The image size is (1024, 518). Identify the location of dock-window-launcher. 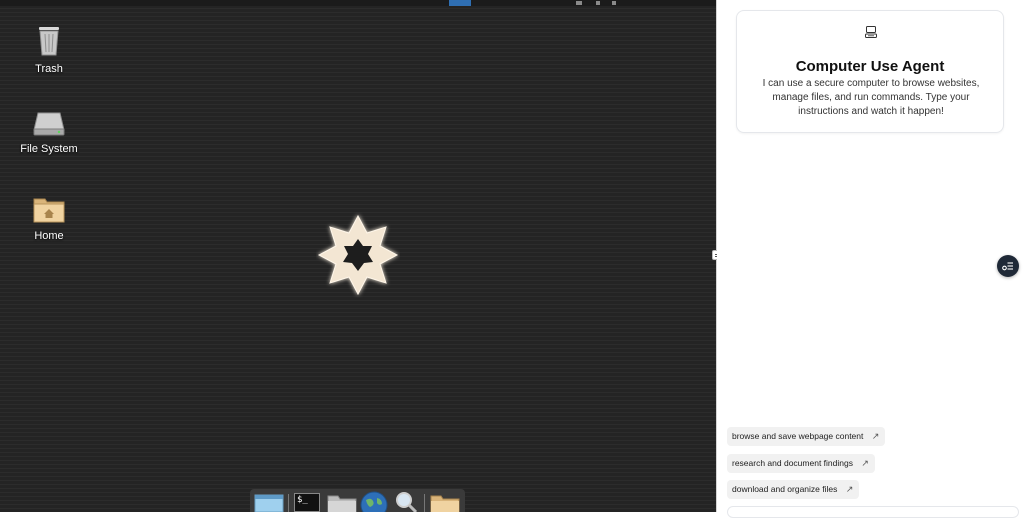
(269, 502).